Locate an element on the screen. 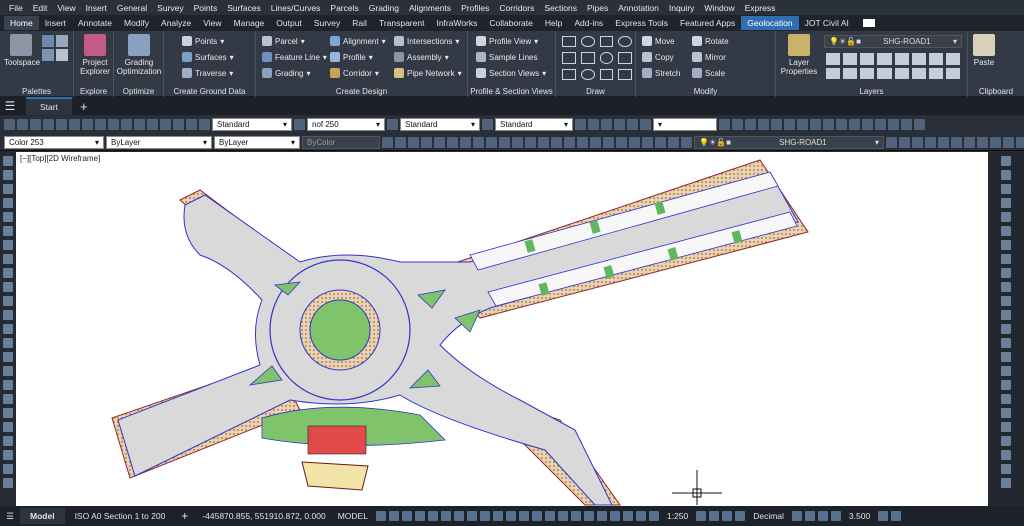 This screenshot has width=1024, height=526. color-dropdown: Color 253 ▾ is located at coordinates (54, 142).